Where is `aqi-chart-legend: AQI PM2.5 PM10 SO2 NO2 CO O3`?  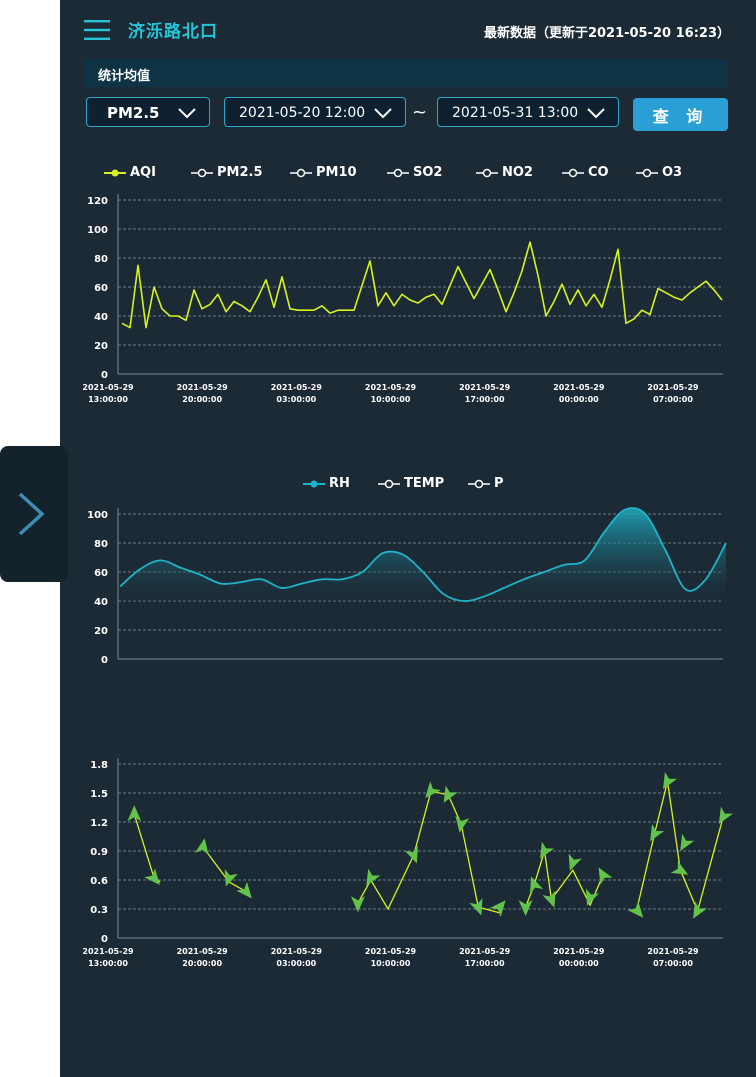
aqi-chart-legend: AQI PM2.5 PM10 SO2 NO2 CO O3 is located at coordinates (408, 175).